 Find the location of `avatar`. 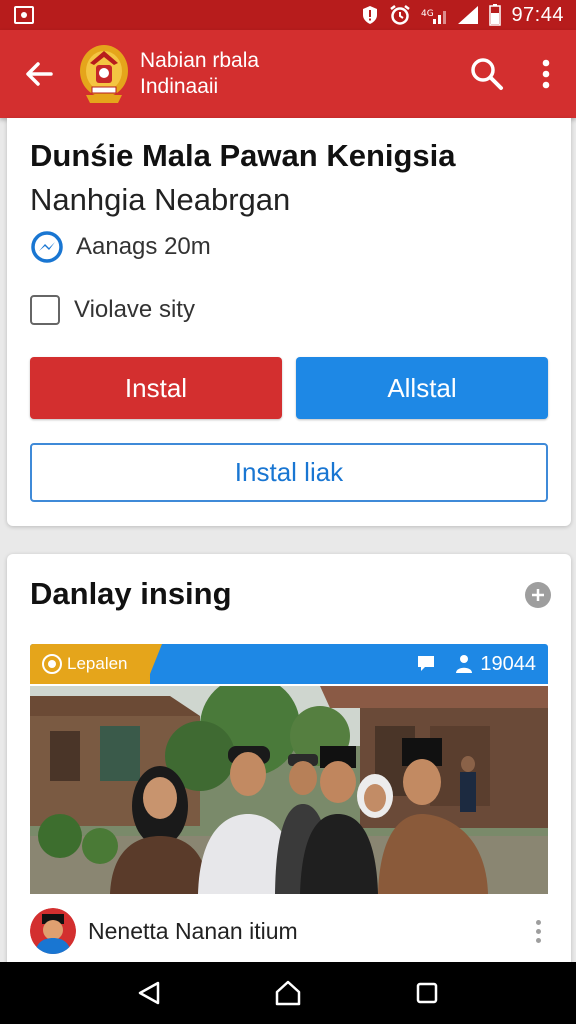

avatar is located at coordinates (53, 931).